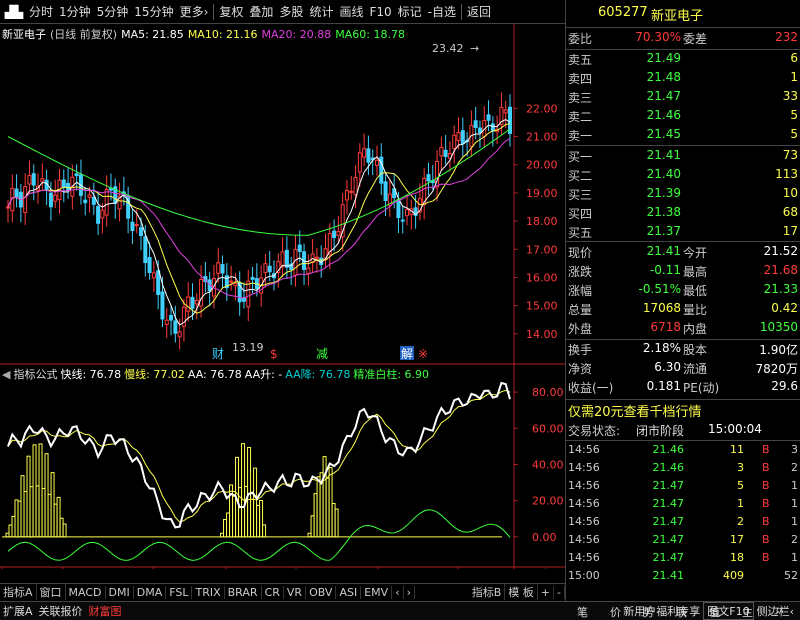 The width and height of the screenshot is (800, 620). I want to click on wealth-chart-tab: 财富图, so click(105, 611).